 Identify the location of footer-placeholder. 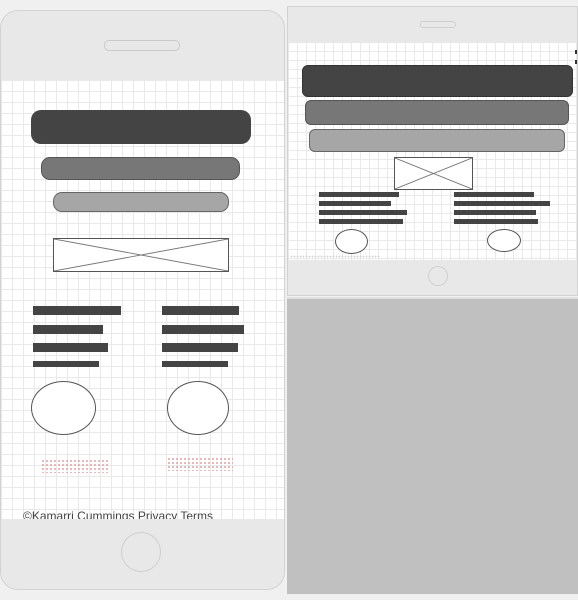
(335, 256).